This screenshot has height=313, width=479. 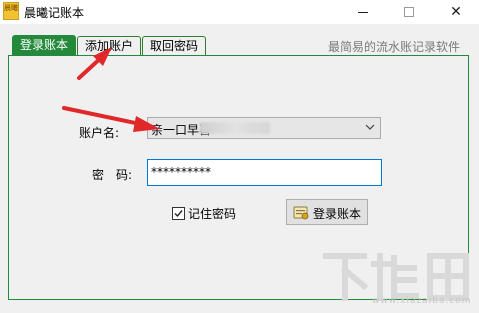 What do you see at coordinates (54, 13) in the screenshot?
I see `window-title: 晨曦记账本` at bounding box center [54, 13].